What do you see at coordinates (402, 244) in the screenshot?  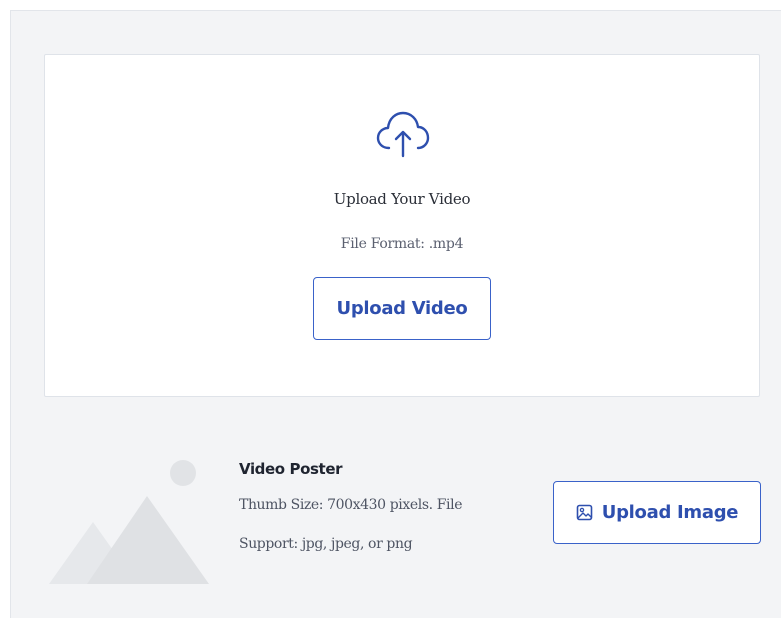 I see `file-format-text: File Format: .mp4` at bounding box center [402, 244].